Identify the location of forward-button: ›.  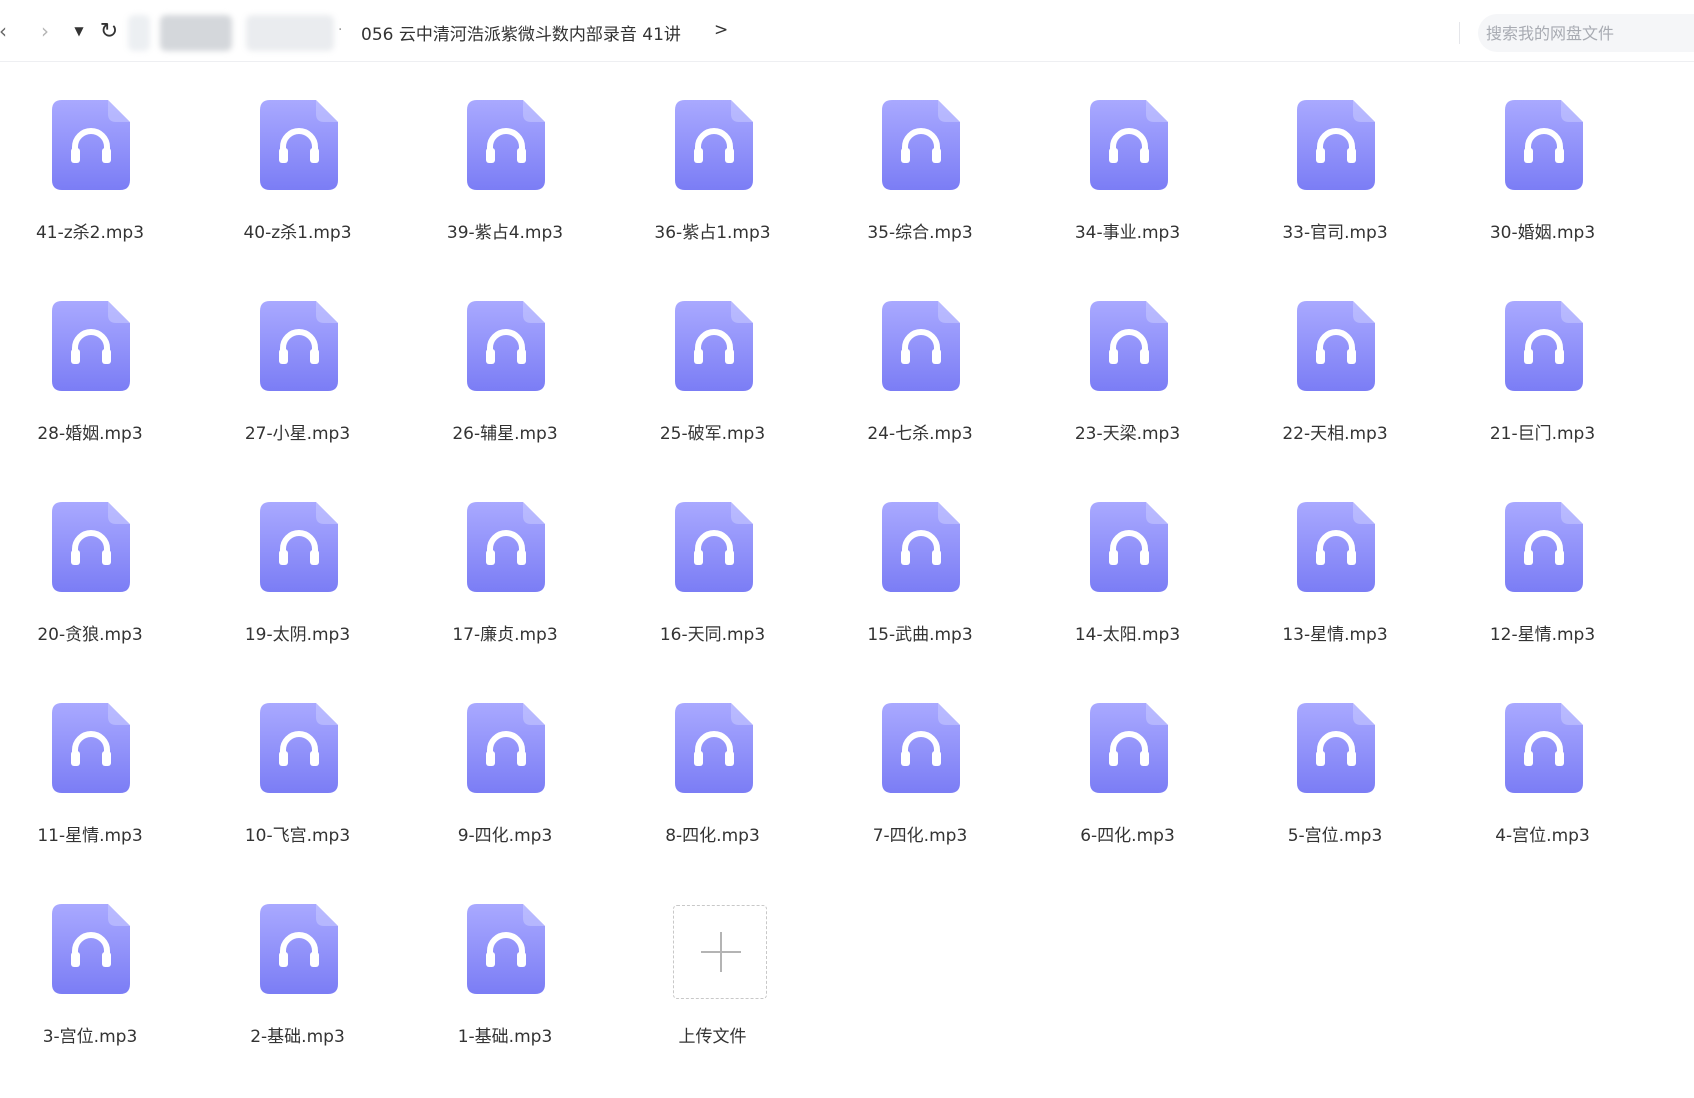
(45, 31).